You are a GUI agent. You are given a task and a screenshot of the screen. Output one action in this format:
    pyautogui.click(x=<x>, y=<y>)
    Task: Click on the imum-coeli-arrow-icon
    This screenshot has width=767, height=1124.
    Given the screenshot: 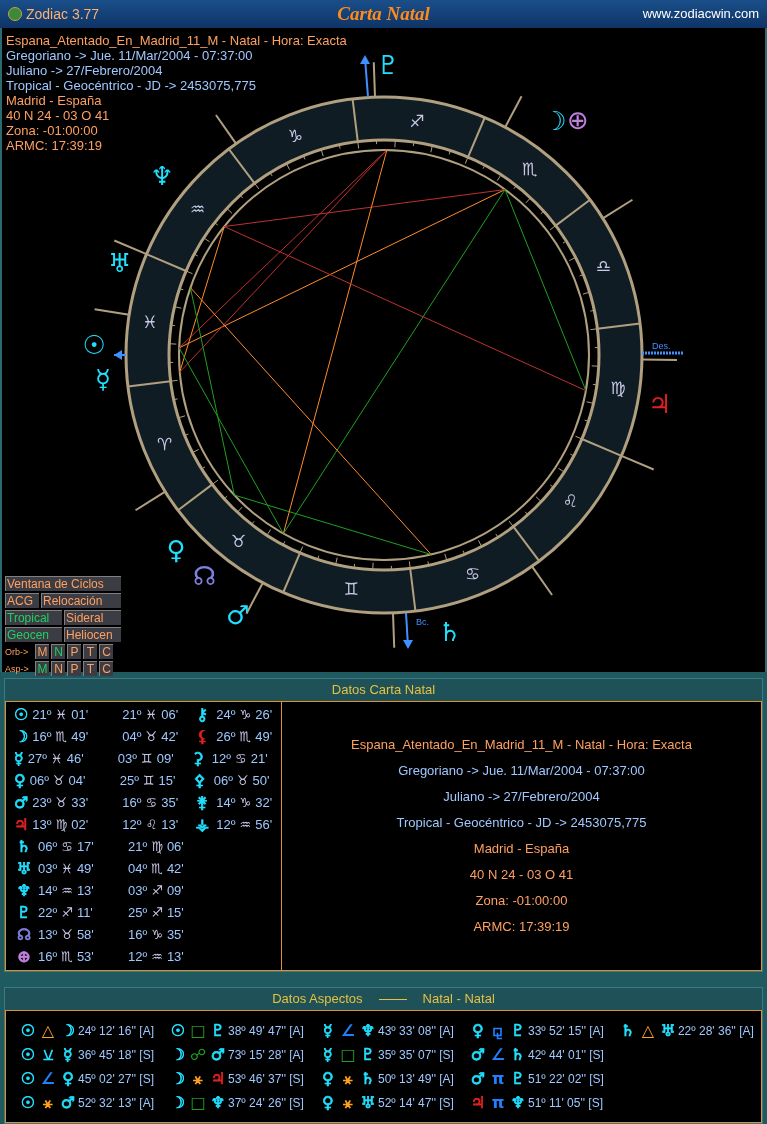 What is the action you would take?
    pyautogui.click(x=408, y=630)
    